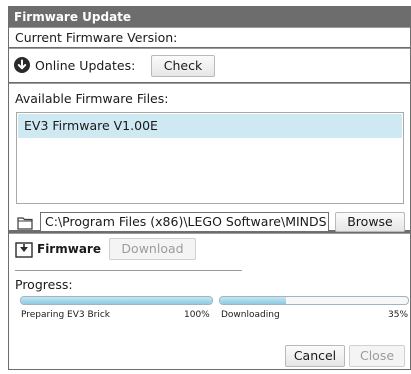  I want to click on download-circle-icon, so click(22, 65).